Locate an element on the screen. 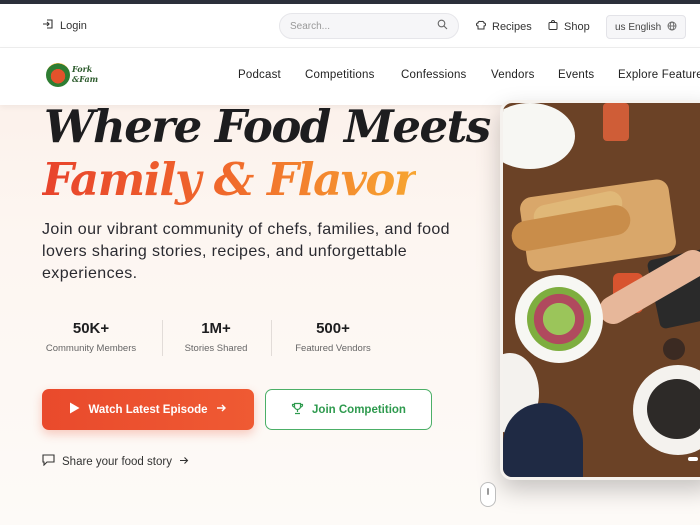 The image size is (700, 525). nav-item-confessions: Confessions is located at coordinates (433, 75).